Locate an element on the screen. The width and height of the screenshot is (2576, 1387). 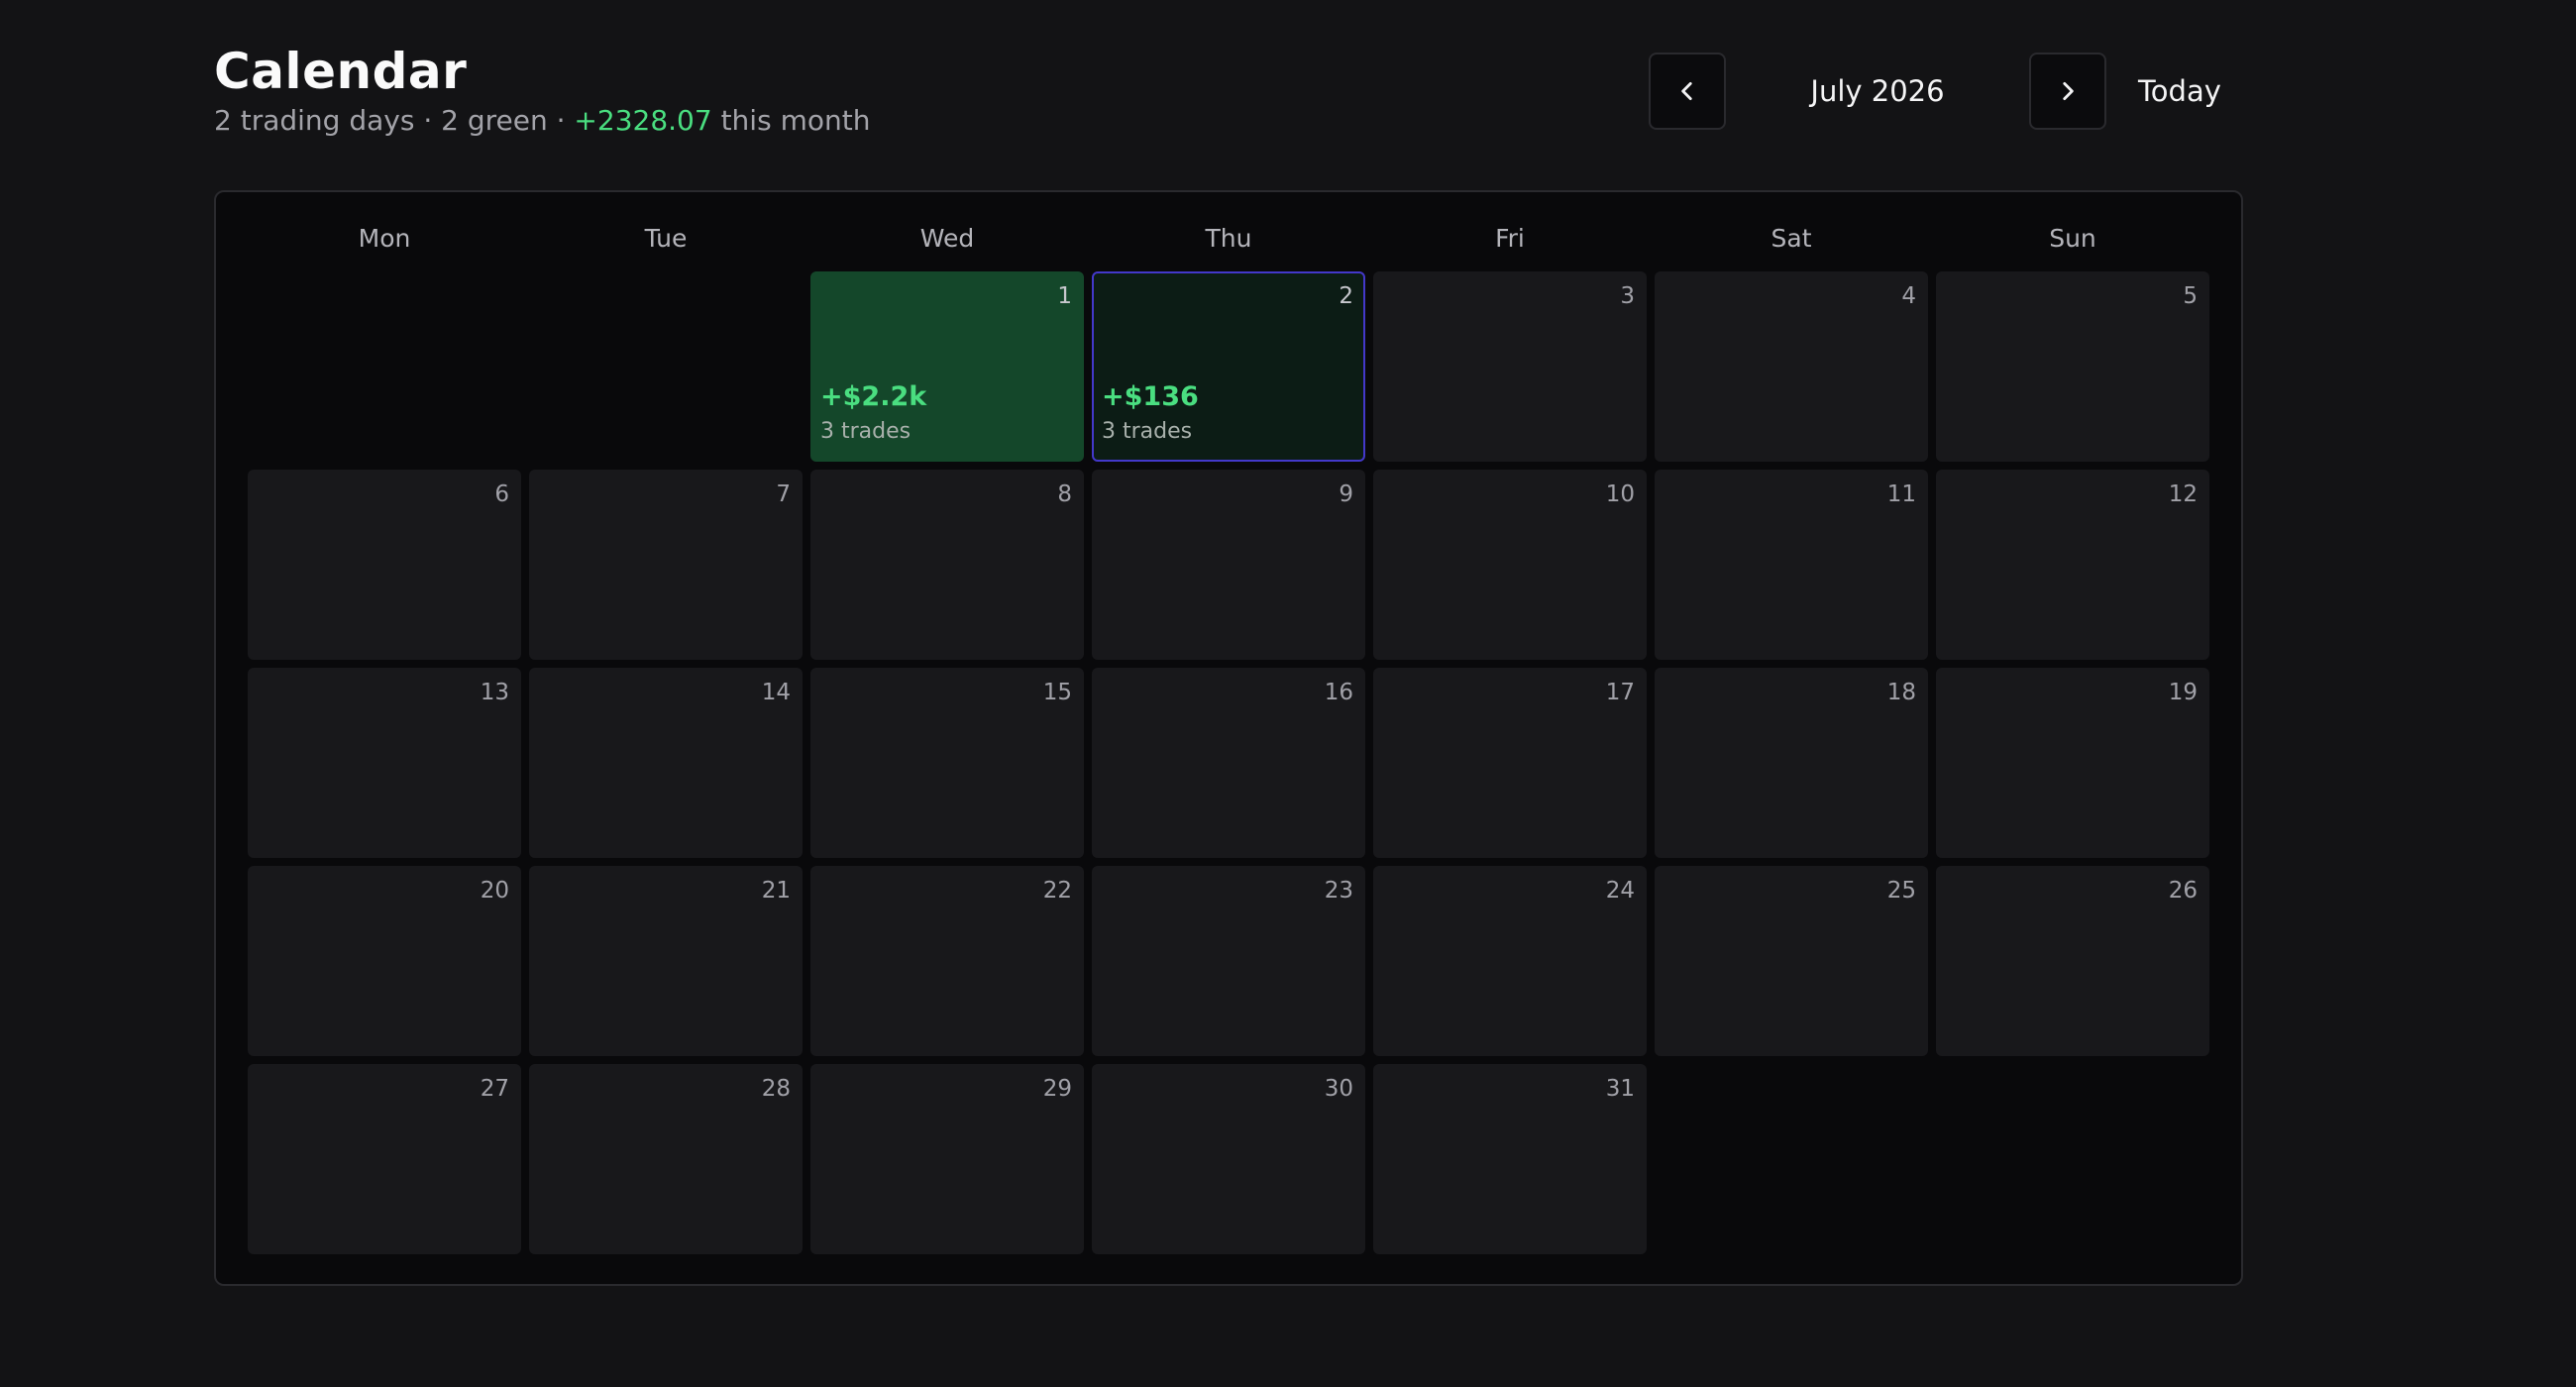
day-number: 12 is located at coordinates (2183, 494).